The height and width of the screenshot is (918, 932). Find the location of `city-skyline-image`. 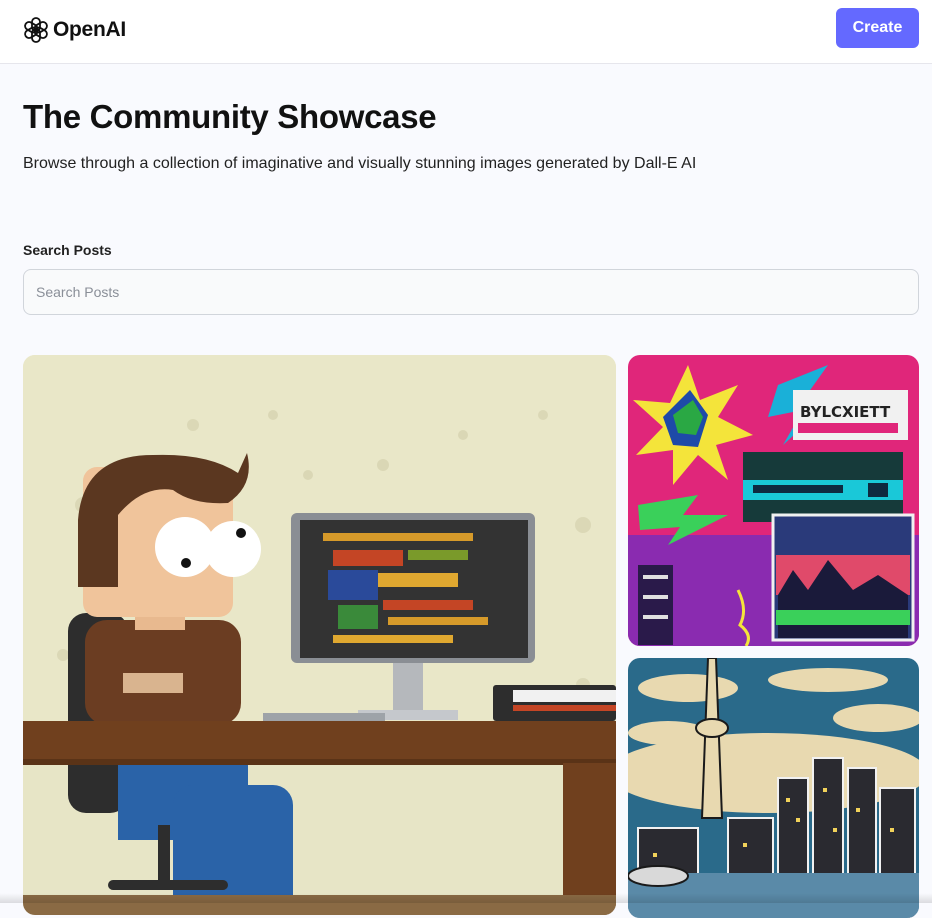

city-skyline-image is located at coordinates (773, 788).